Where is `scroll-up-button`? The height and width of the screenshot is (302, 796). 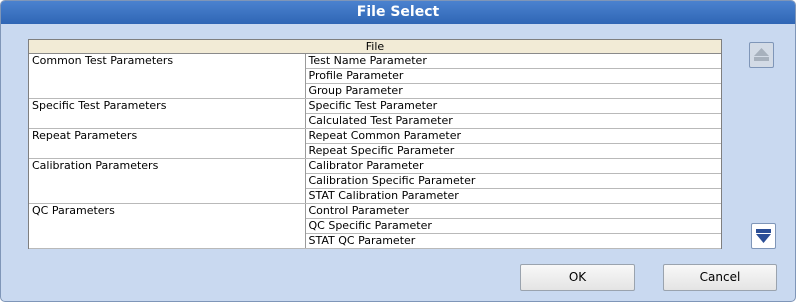
scroll-up-button is located at coordinates (761, 55).